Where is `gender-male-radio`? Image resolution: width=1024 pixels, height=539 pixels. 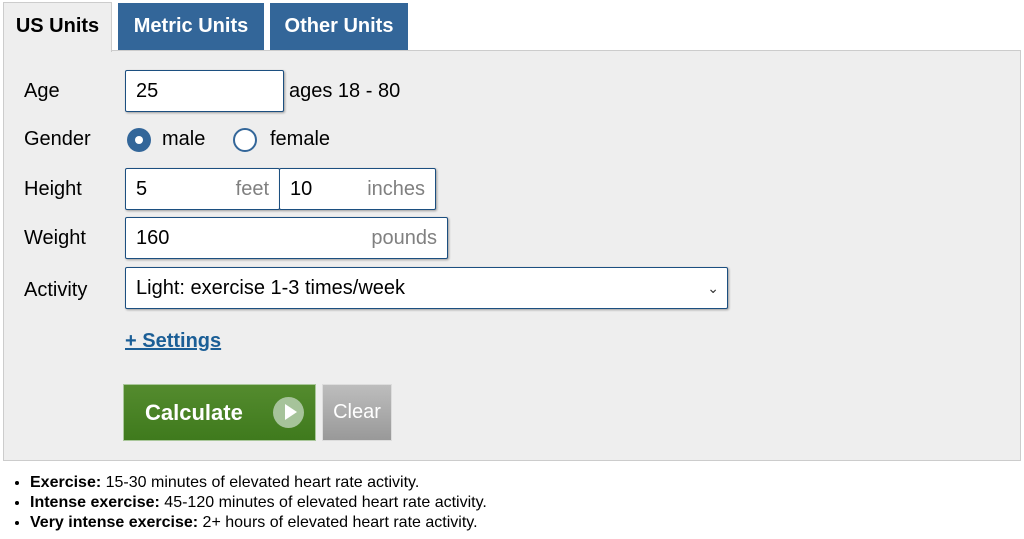
gender-male-radio is located at coordinates (139, 140).